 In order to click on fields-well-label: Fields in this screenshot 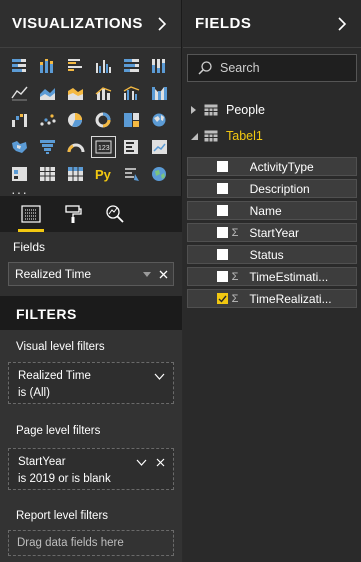, I will do `click(29, 247)`.